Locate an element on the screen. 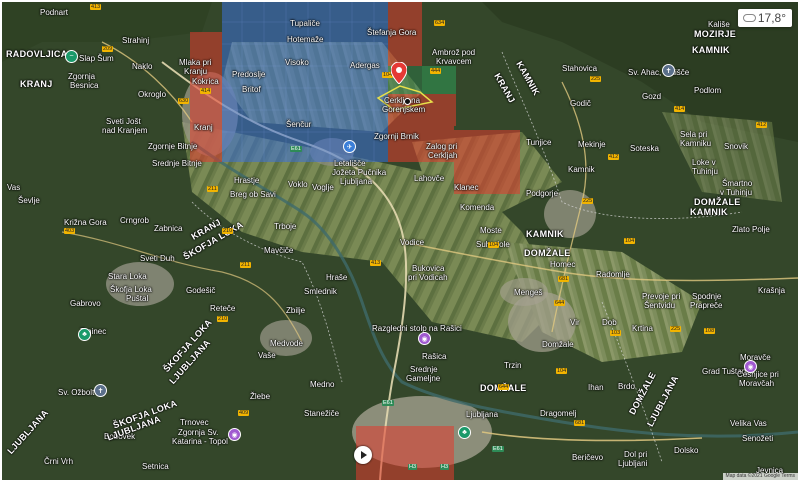 The width and height of the screenshot is (800, 482). place-label: Podgorje is located at coordinates (542, 193).